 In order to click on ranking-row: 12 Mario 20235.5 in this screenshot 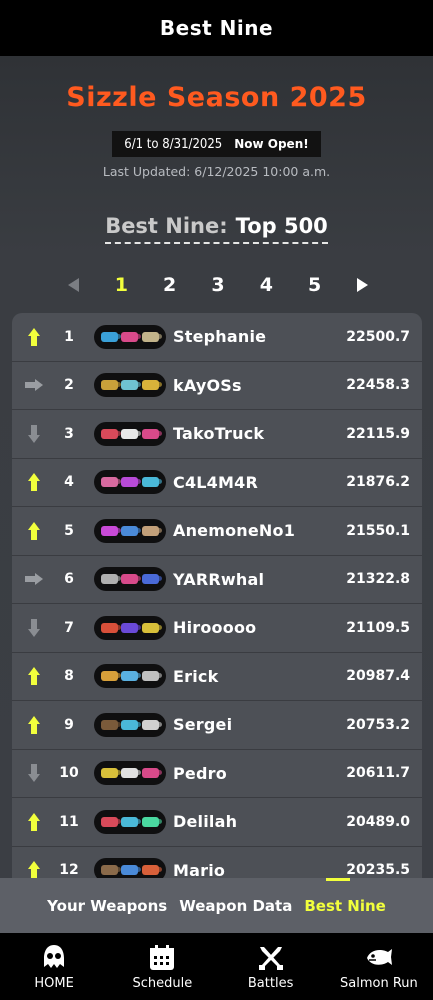, I will do `click(217, 862)`.